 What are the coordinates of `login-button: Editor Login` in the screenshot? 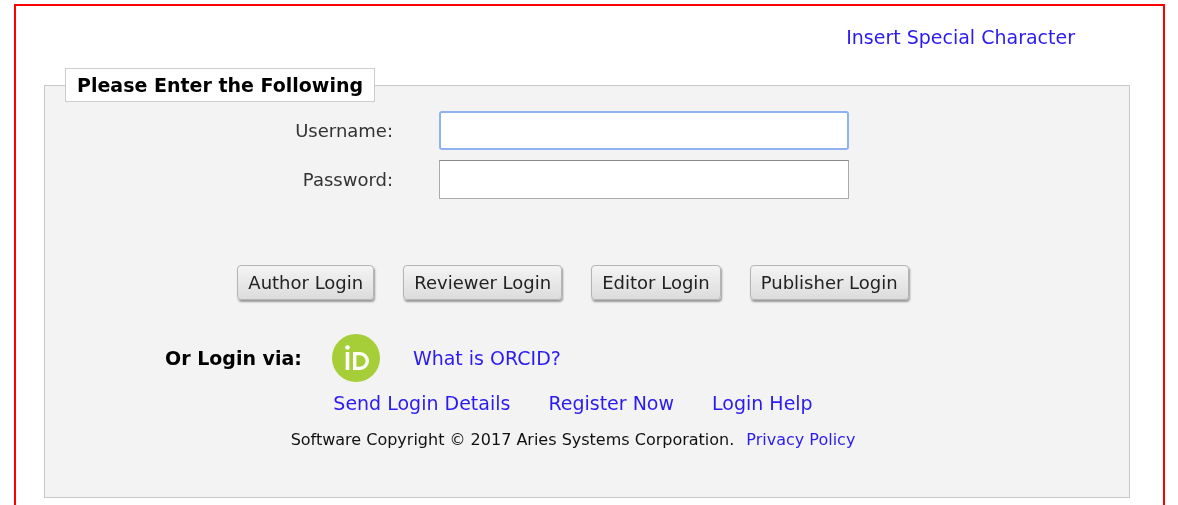 It's located at (656, 282).